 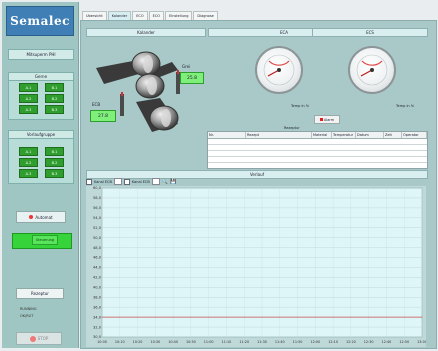 What do you see at coordinates (280, 342) in the screenshot?
I see `x-tick-label: 11:40` at bounding box center [280, 342].